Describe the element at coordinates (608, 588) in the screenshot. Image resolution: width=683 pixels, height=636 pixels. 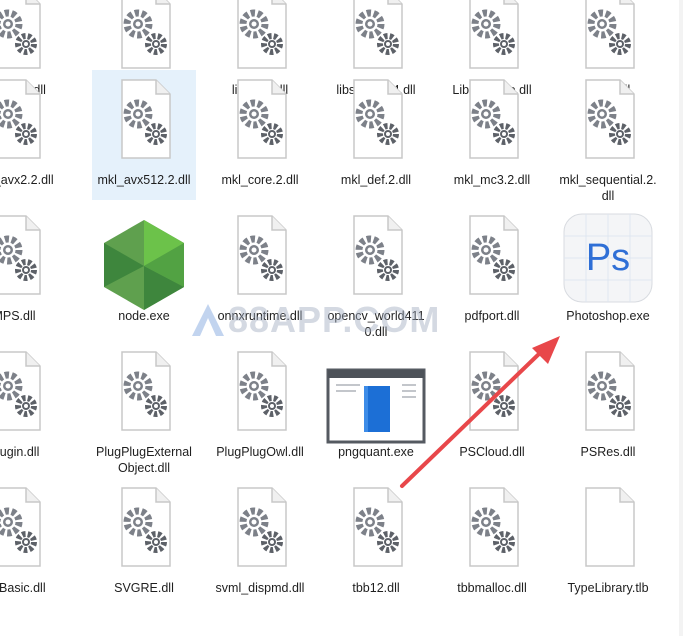
I see `file-name-label: TypeLibrary.tlb` at that location.